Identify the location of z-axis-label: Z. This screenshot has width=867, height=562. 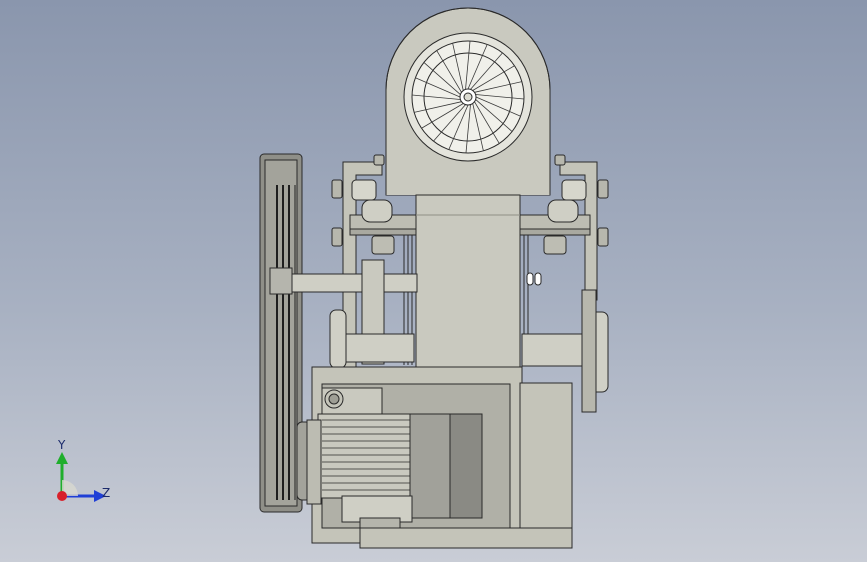
(106, 493).